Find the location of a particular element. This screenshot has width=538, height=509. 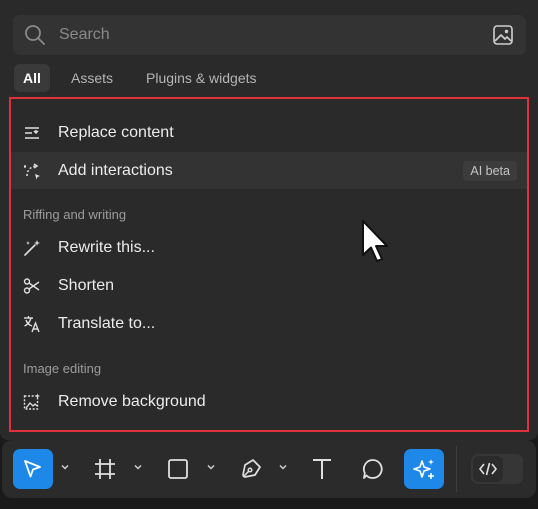

menu-item-label: Remove background is located at coordinates (132, 401).